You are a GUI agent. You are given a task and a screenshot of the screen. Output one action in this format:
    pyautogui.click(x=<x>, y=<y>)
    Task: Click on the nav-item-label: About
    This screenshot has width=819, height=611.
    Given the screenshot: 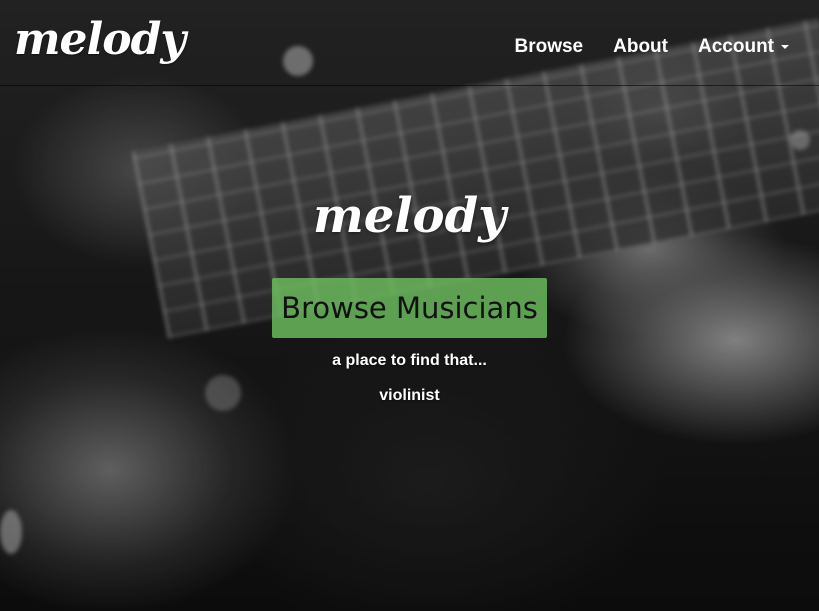 What is the action you would take?
    pyautogui.click(x=640, y=46)
    